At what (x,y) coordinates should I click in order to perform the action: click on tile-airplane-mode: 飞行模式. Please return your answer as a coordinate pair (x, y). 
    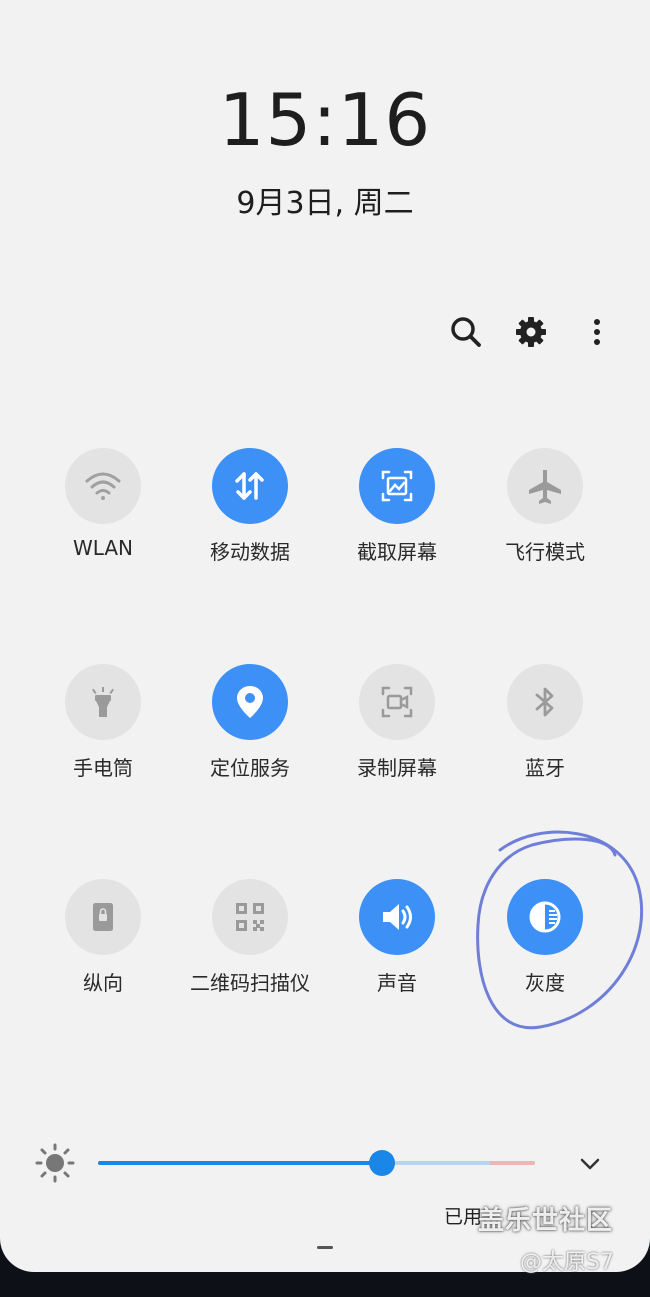
    Looking at the image, I should click on (545, 523).